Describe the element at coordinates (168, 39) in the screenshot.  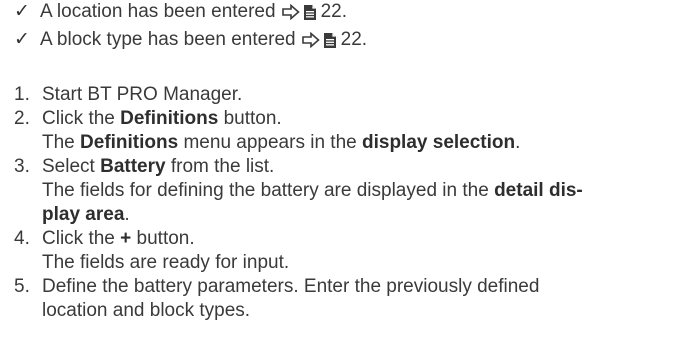
I see `prerequisite-text: A block type has been entered` at that location.